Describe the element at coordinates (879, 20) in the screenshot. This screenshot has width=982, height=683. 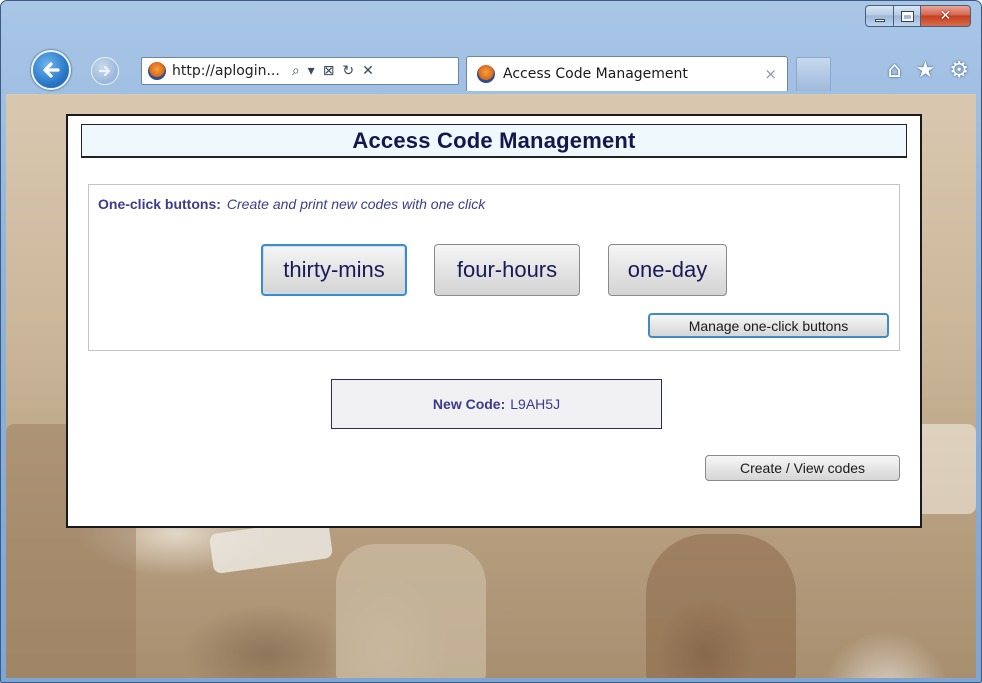
I see `minimize-icon` at that location.